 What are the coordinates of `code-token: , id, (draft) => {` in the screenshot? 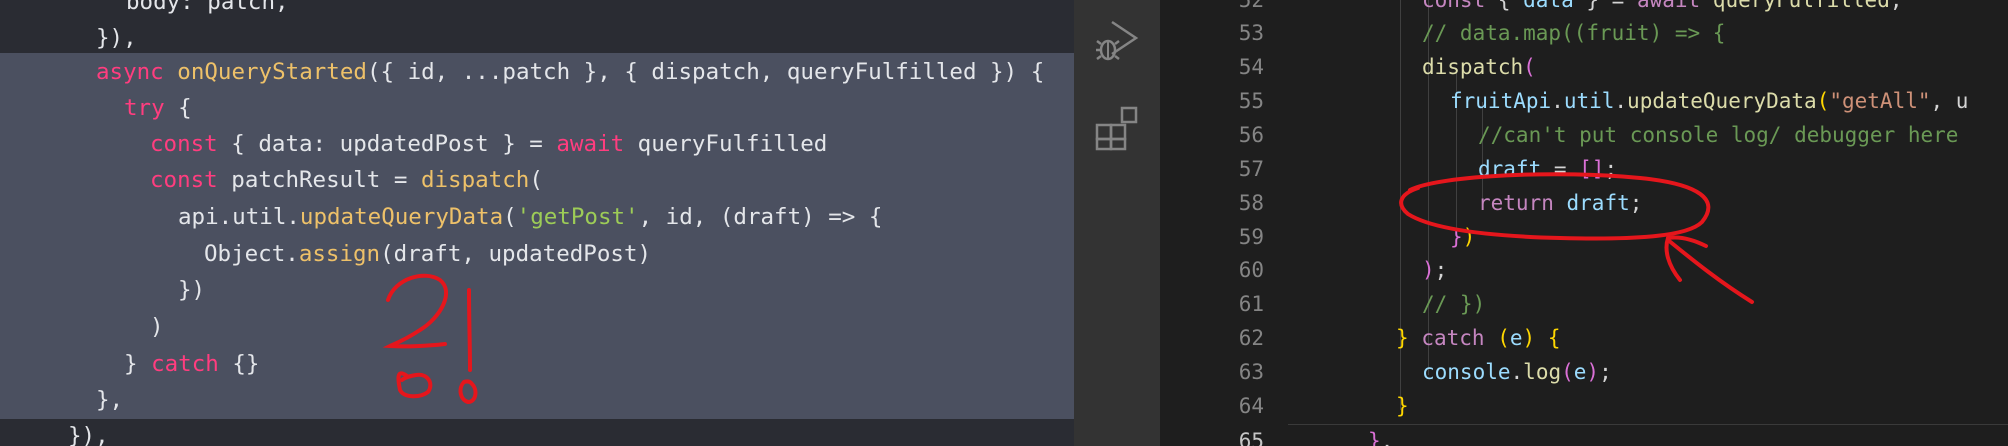 It's located at (760, 217).